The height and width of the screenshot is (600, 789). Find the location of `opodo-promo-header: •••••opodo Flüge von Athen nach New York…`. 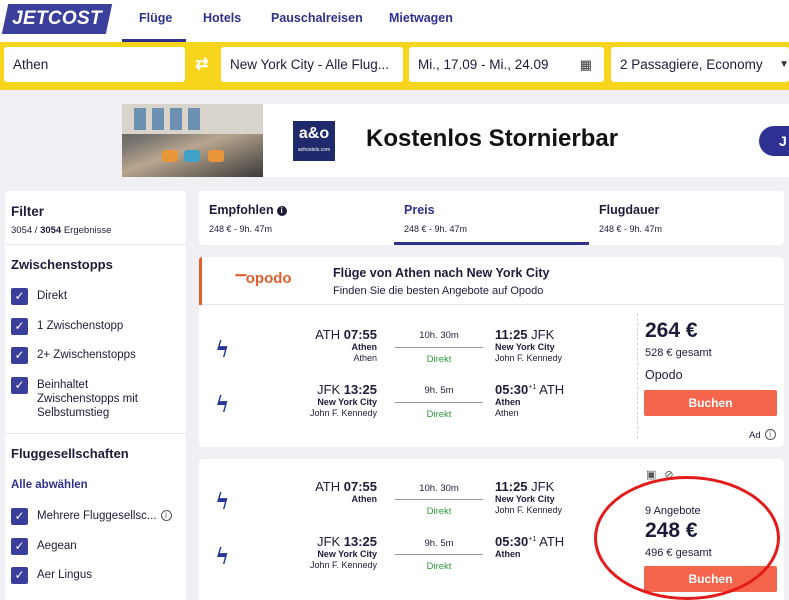

opodo-promo-header: •••••opodo Flüge von Athen nach New York… is located at coordinates (491, 281).